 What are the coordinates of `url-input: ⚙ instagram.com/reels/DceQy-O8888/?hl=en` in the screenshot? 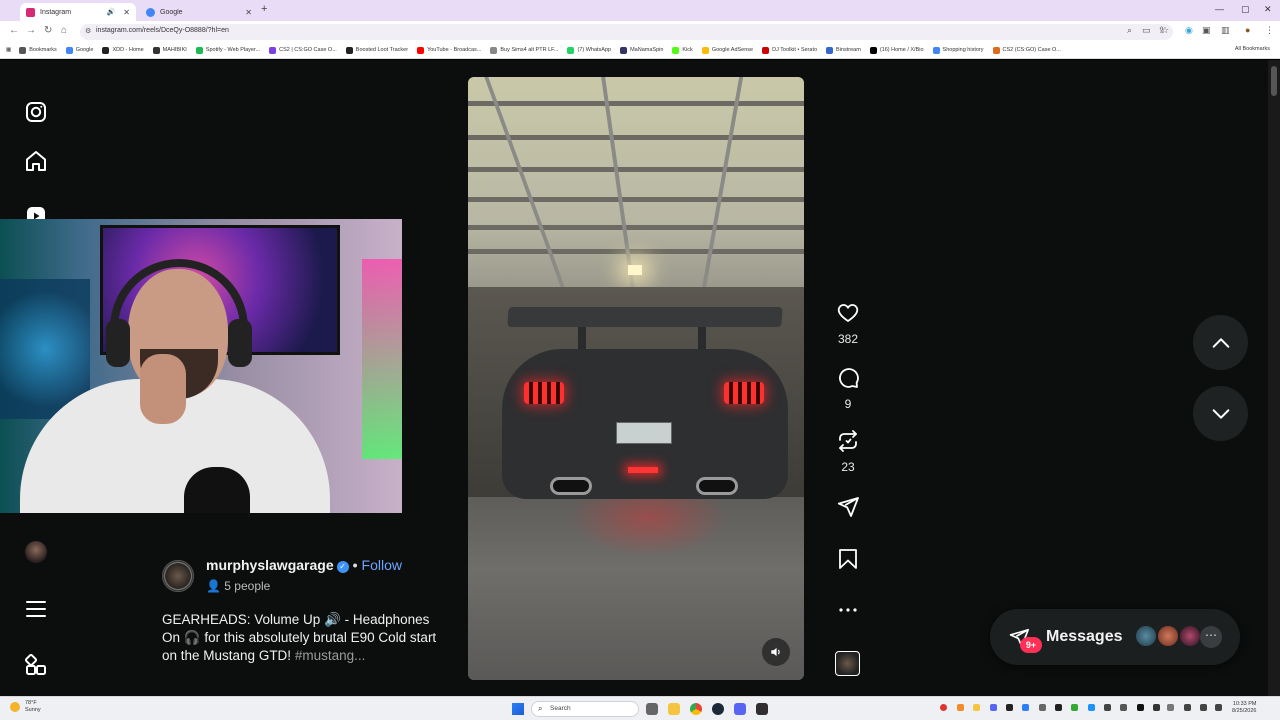 It's located at (626, 32).